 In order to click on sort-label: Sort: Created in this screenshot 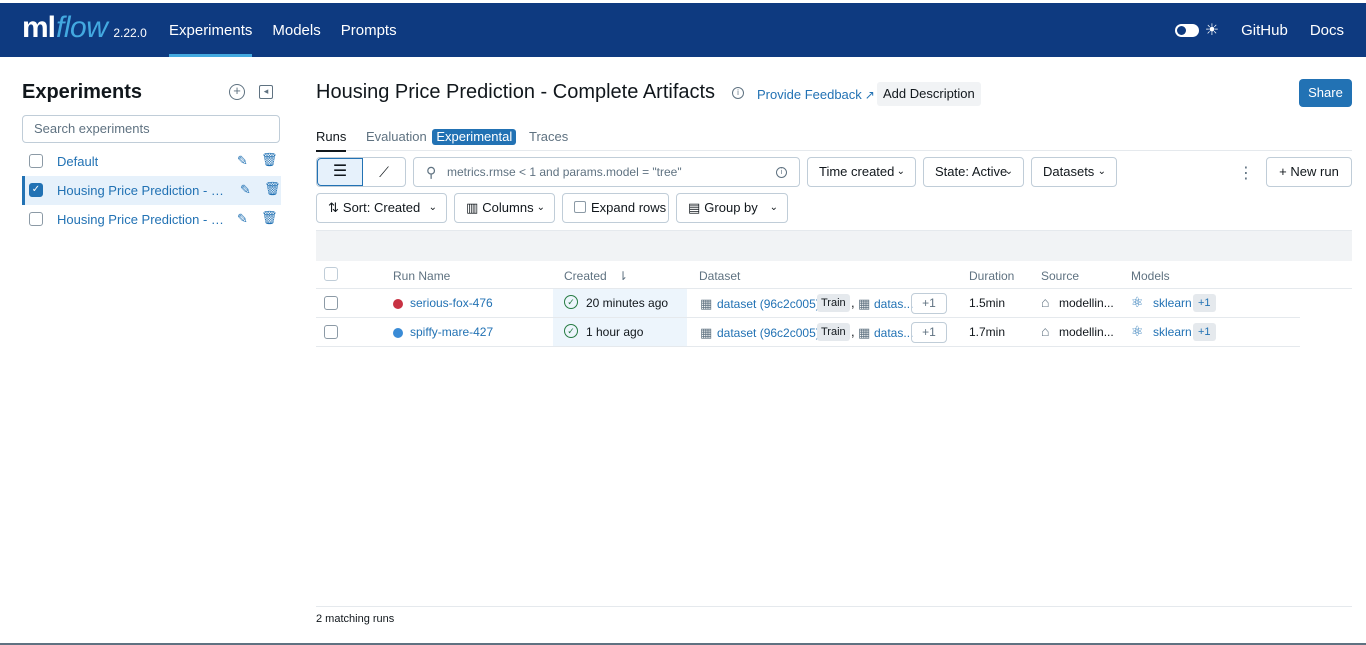, I will do `click(381, 207)`.